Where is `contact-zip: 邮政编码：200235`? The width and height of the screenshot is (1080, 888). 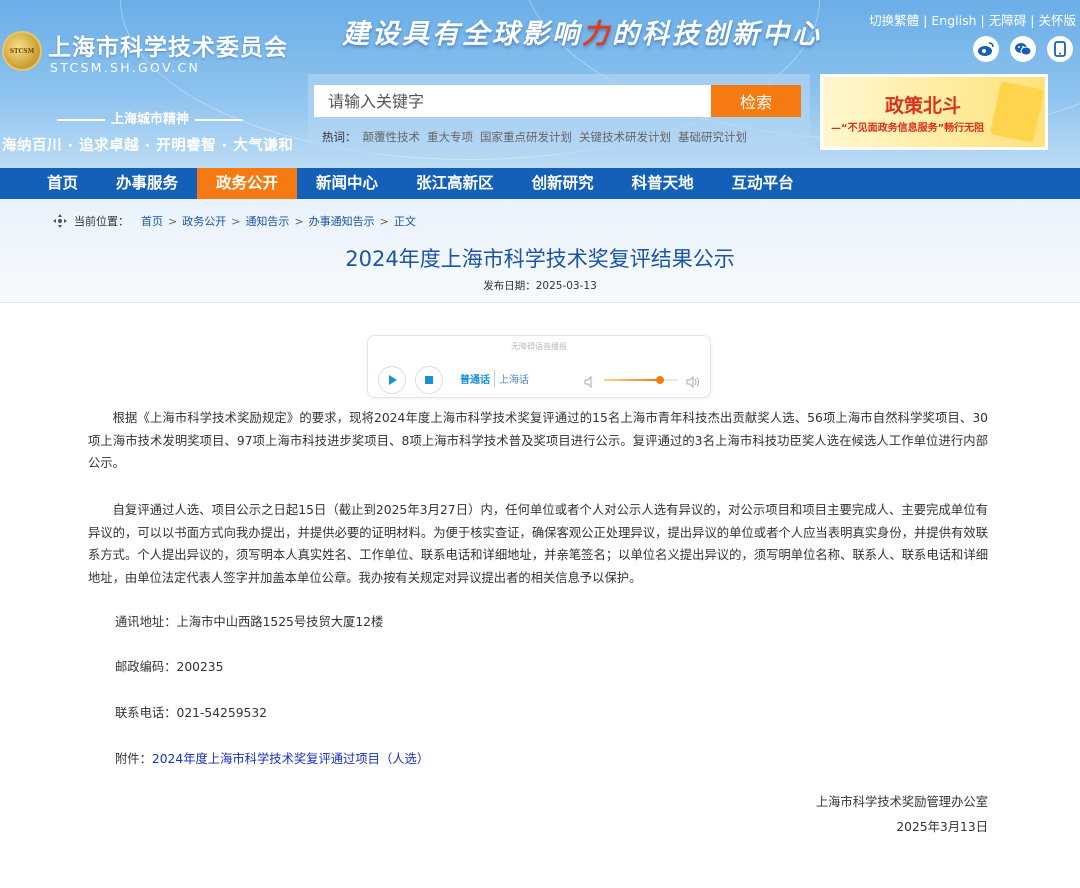 contact-zip: 邮政编码：200235 is located at coordinates (169, 667).